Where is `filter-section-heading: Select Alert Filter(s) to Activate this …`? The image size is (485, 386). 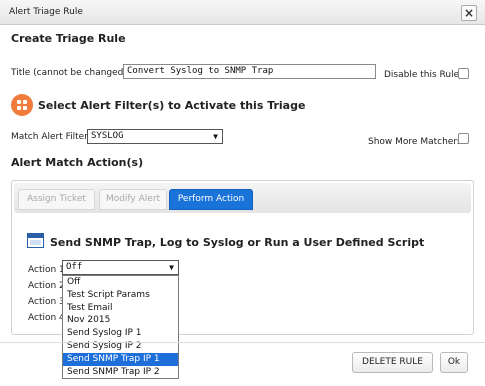
filter-section-heading: Select Alert Filter(s) to Activate this … is located at coordinates (172, 105).